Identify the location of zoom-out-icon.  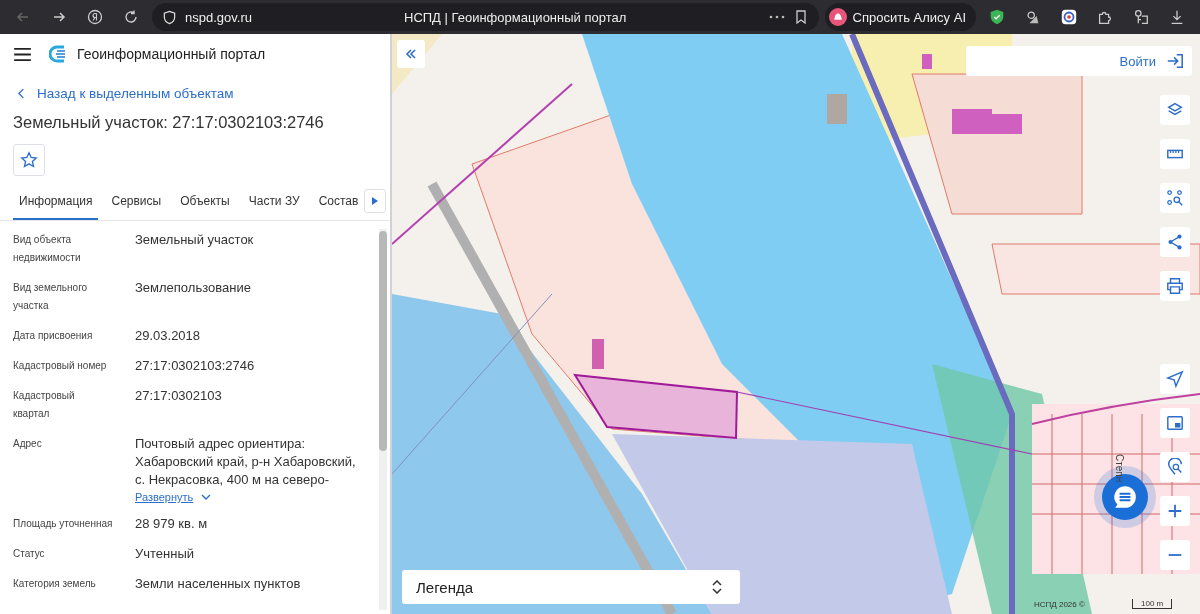
(1175, 555).